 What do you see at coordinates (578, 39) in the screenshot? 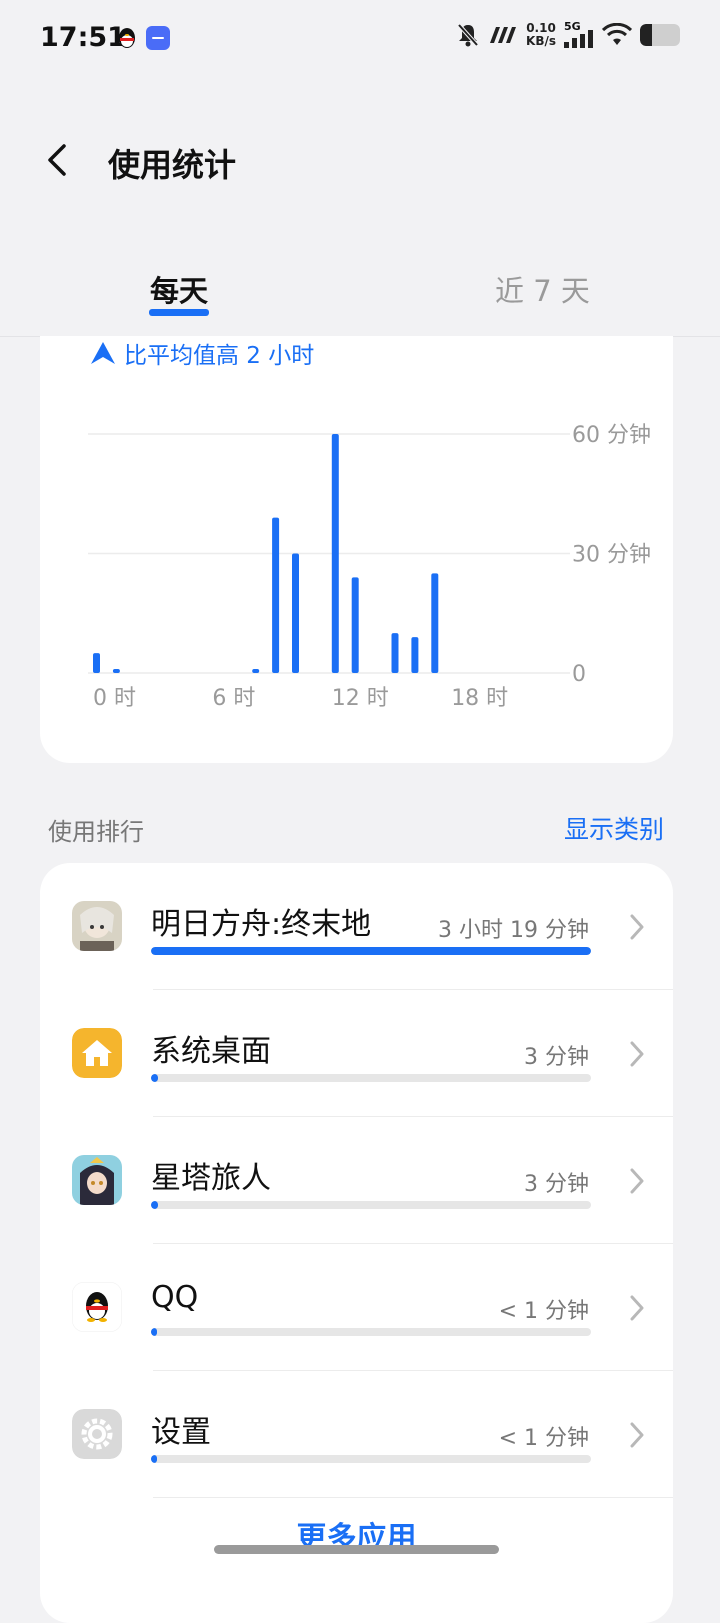
I see `signal-bars-icon` at bounding box center [578, 39].